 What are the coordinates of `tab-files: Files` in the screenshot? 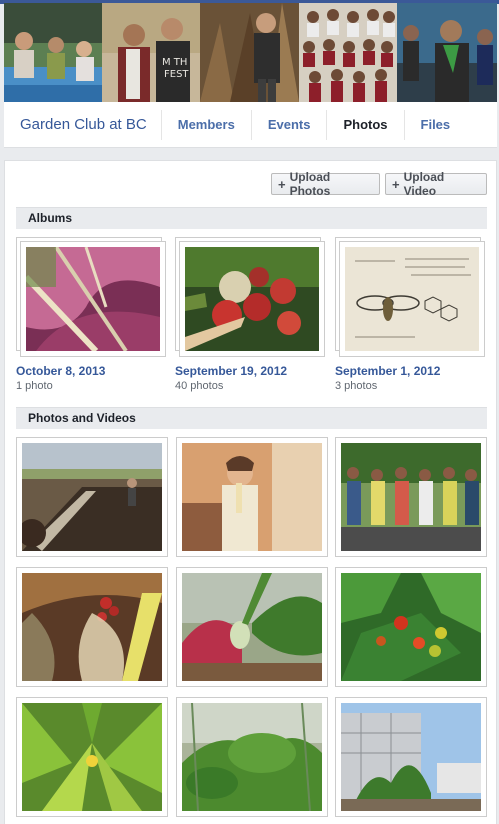 It's located at (436, 125).